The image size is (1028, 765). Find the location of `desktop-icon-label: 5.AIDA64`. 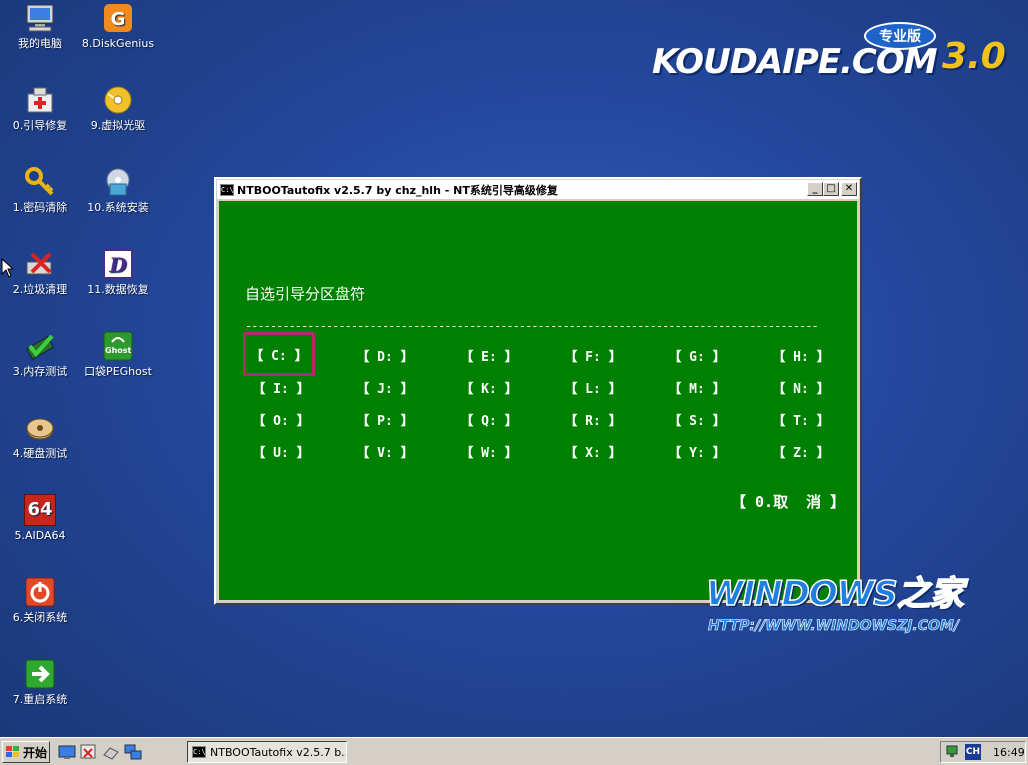

desktop-icon-label: 5.AIDA64 is located at coordinates (40, 535).